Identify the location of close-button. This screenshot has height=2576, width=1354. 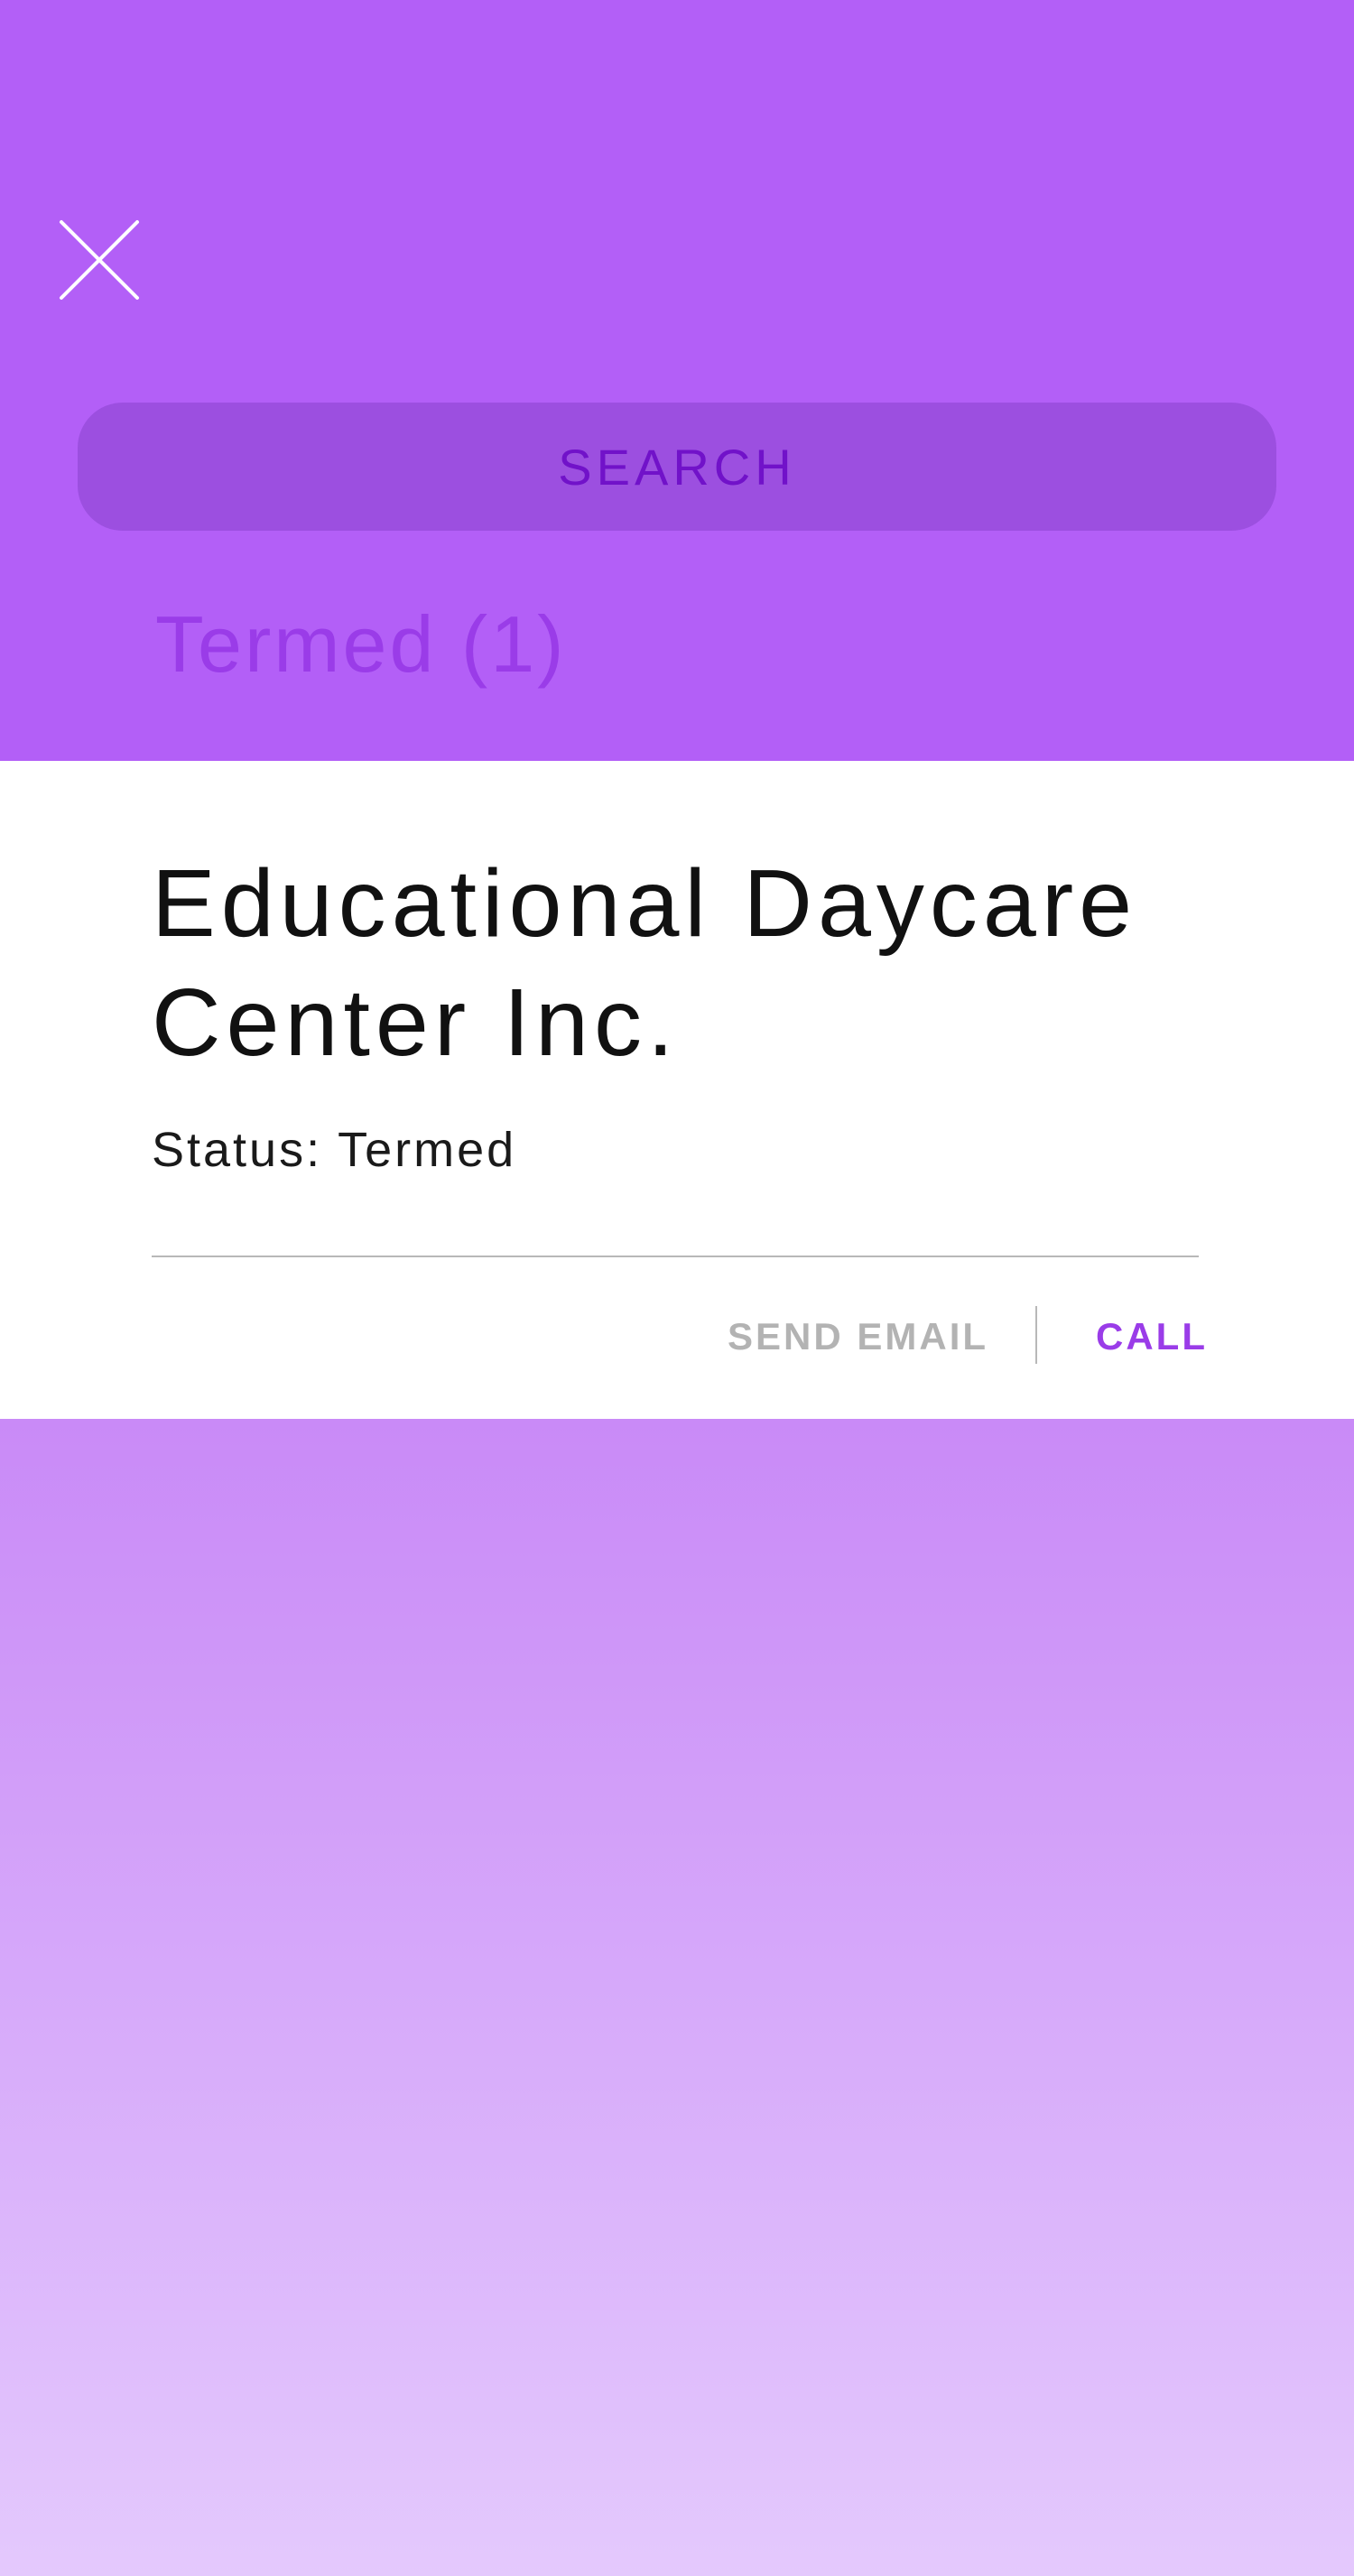
(99, 260).